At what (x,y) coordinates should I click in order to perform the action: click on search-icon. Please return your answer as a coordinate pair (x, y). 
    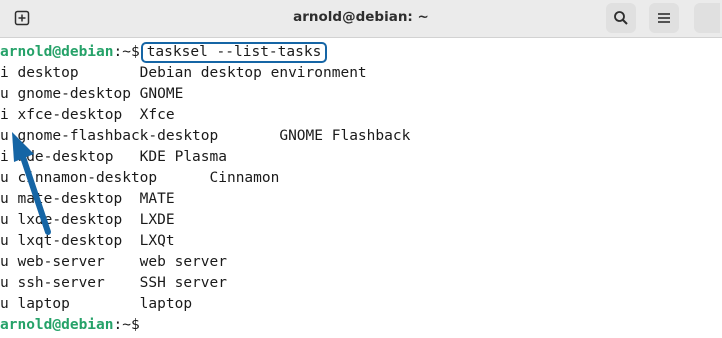
    Looking at the image, I should click on (621, 18).